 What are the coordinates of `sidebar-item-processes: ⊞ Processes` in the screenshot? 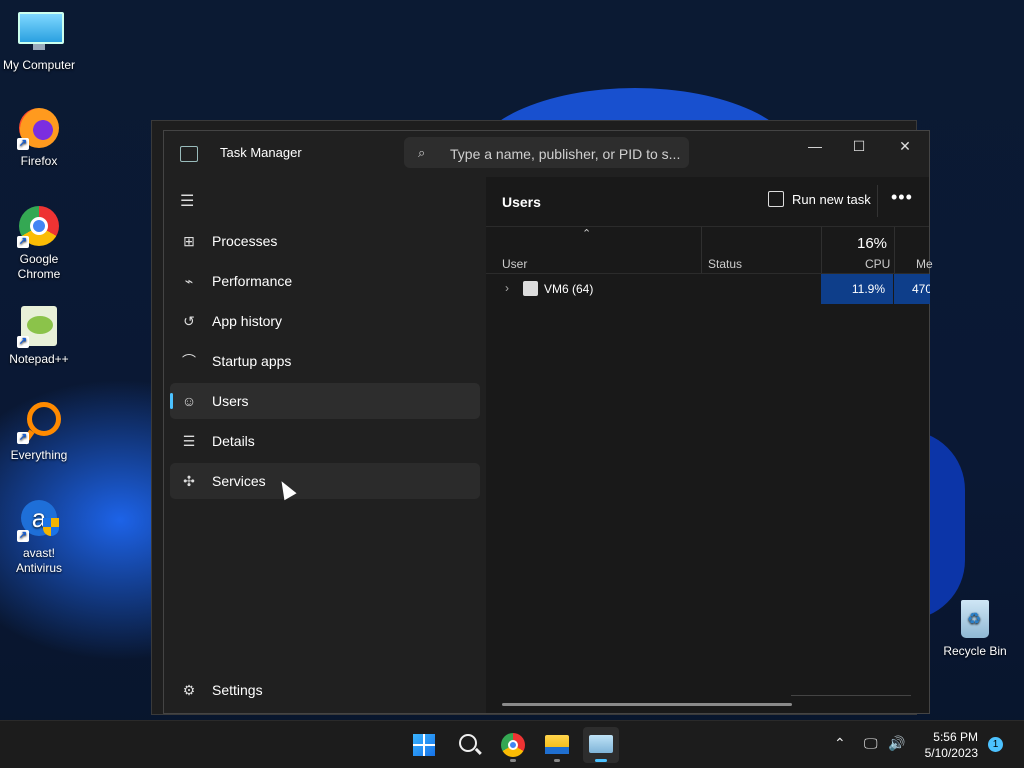 It's located at (325, 241).